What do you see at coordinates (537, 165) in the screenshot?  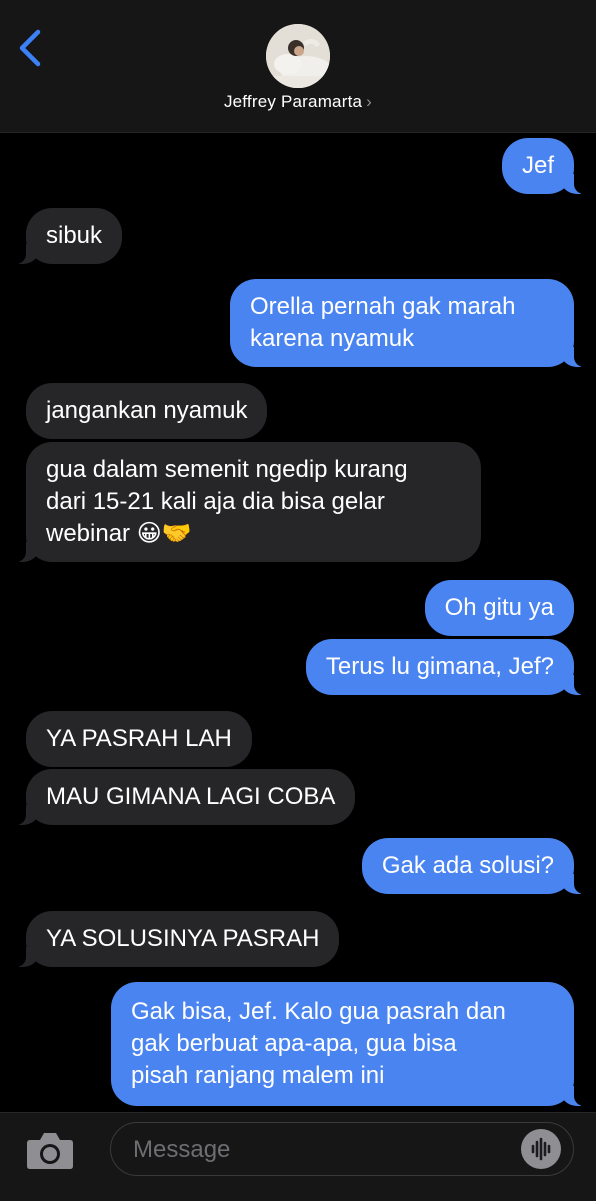 I see `message-text: Jef` at bounding box center [537, 165].